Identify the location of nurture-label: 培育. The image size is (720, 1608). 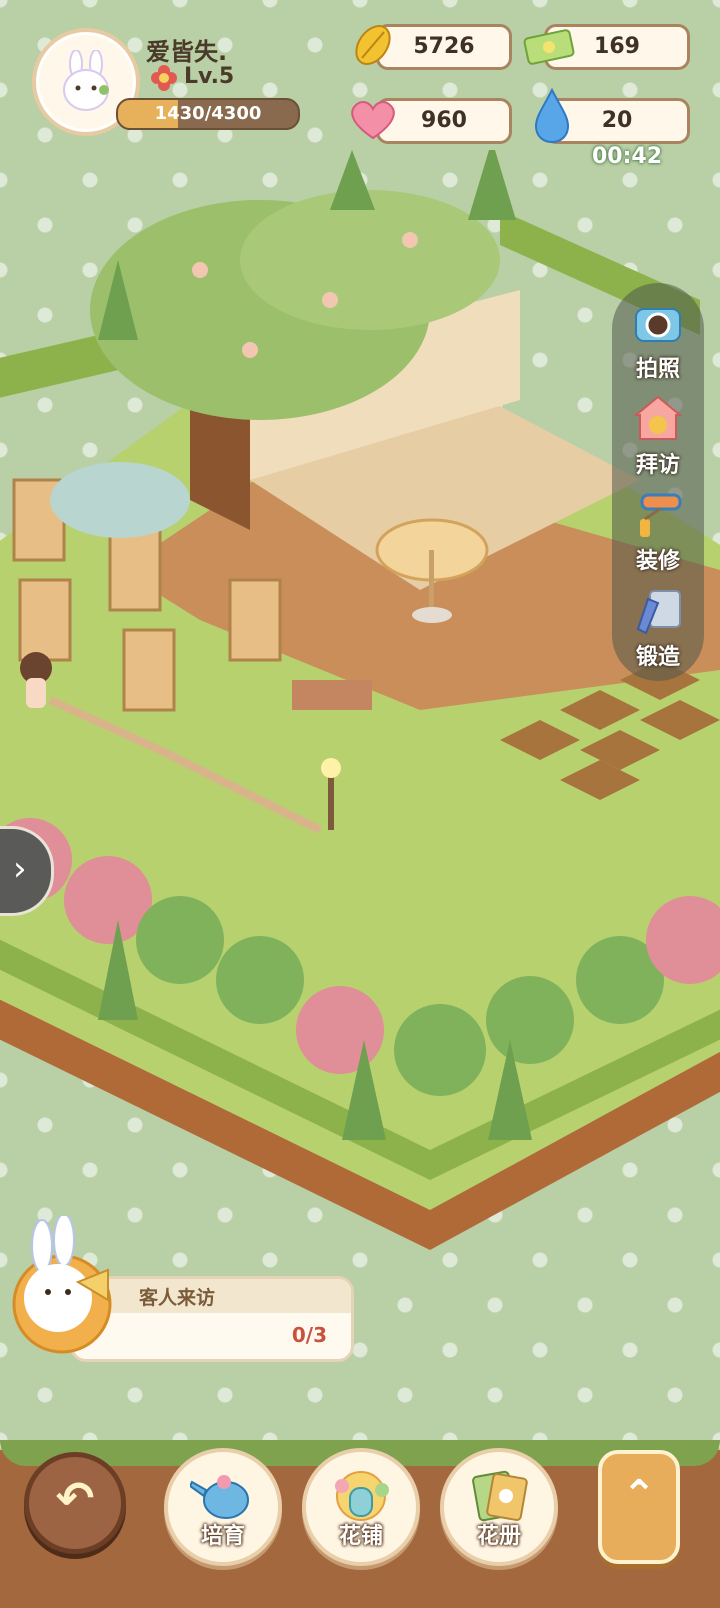
(222, 1536).